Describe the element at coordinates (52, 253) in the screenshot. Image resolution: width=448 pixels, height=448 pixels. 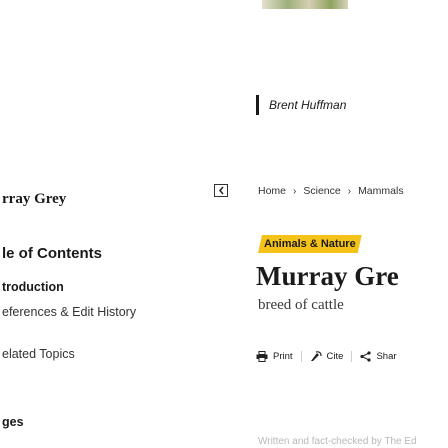
I see `toc-heading: le of Contents` at that location.